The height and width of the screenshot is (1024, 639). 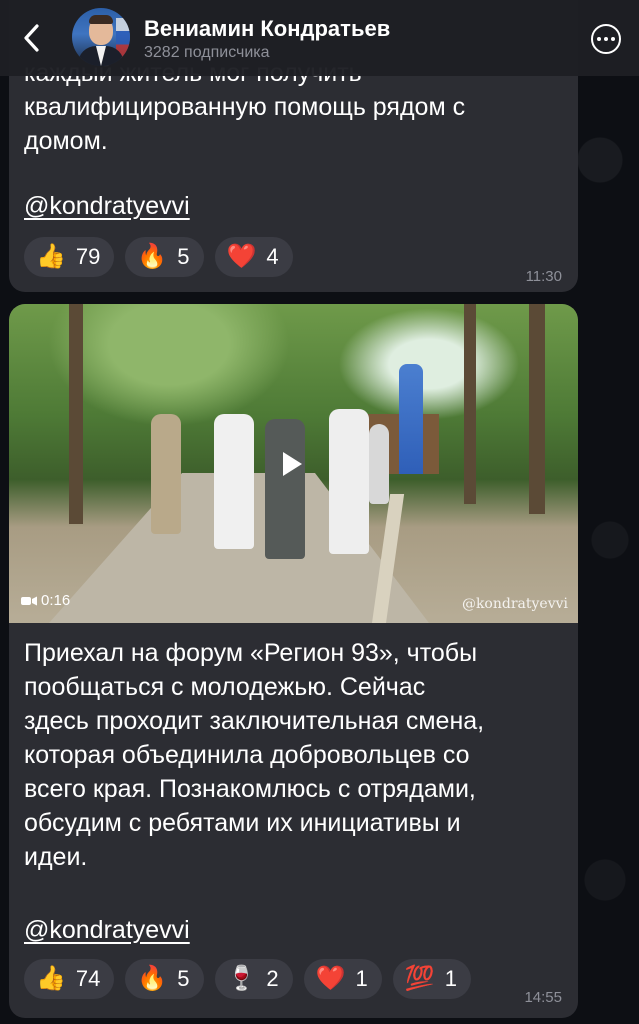 I want to click on reactions-row: 👍 79 🔥 5 ❤️ 4, so click(x=158, y=257).